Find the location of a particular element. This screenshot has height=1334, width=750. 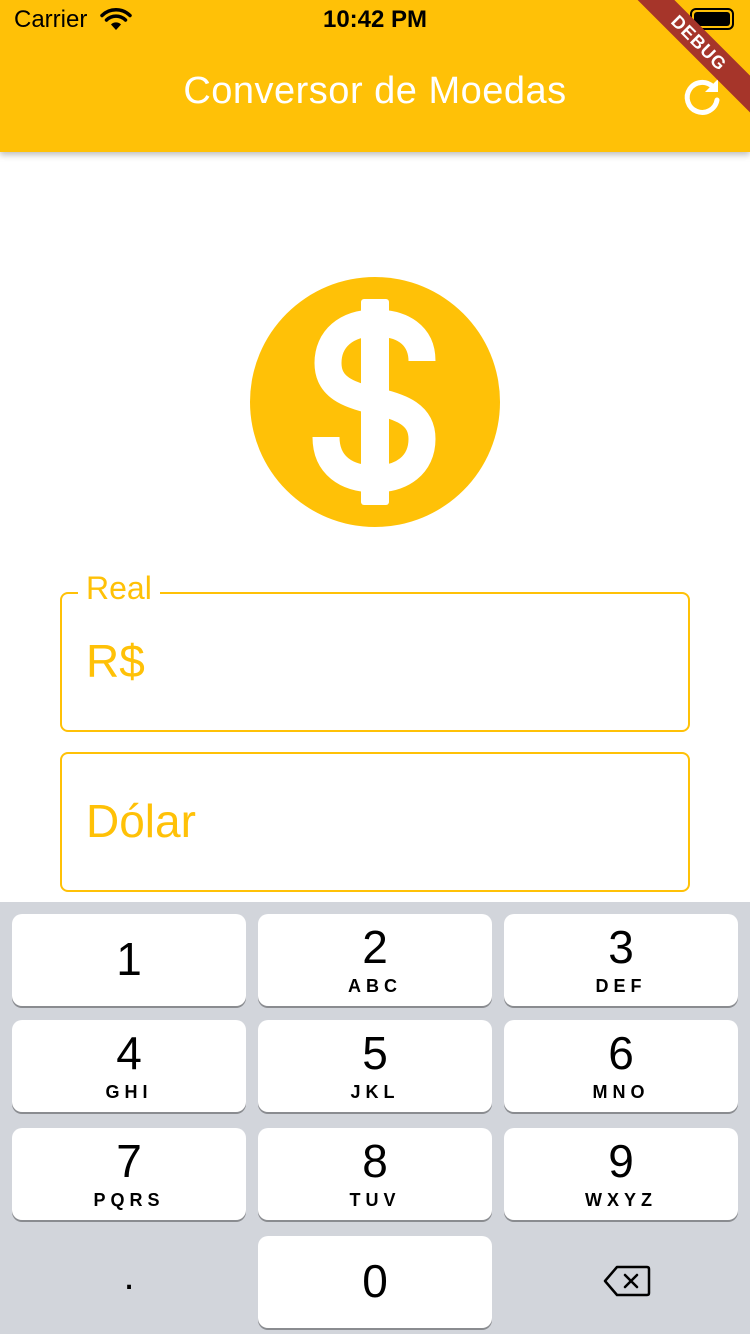

status-time: 10:42 PM is located at coordinates (375, 19).